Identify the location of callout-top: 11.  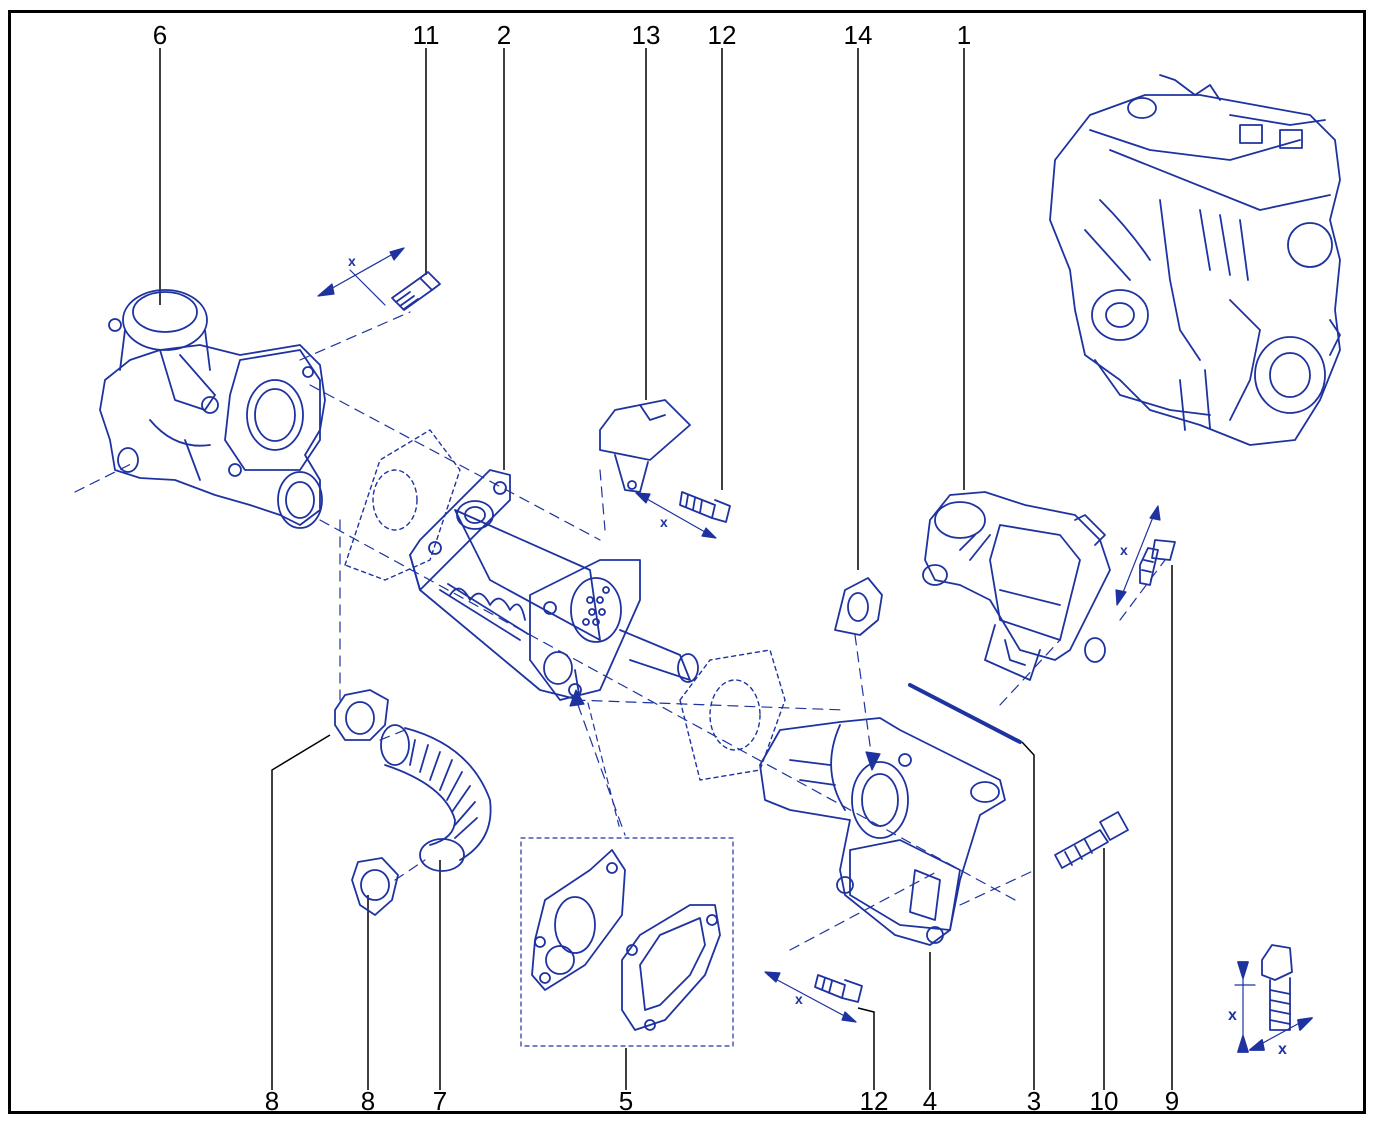
(426, 35).